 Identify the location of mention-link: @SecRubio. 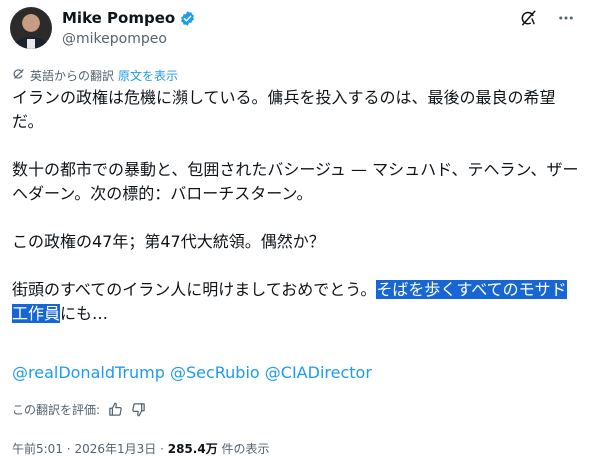
(215, 372).